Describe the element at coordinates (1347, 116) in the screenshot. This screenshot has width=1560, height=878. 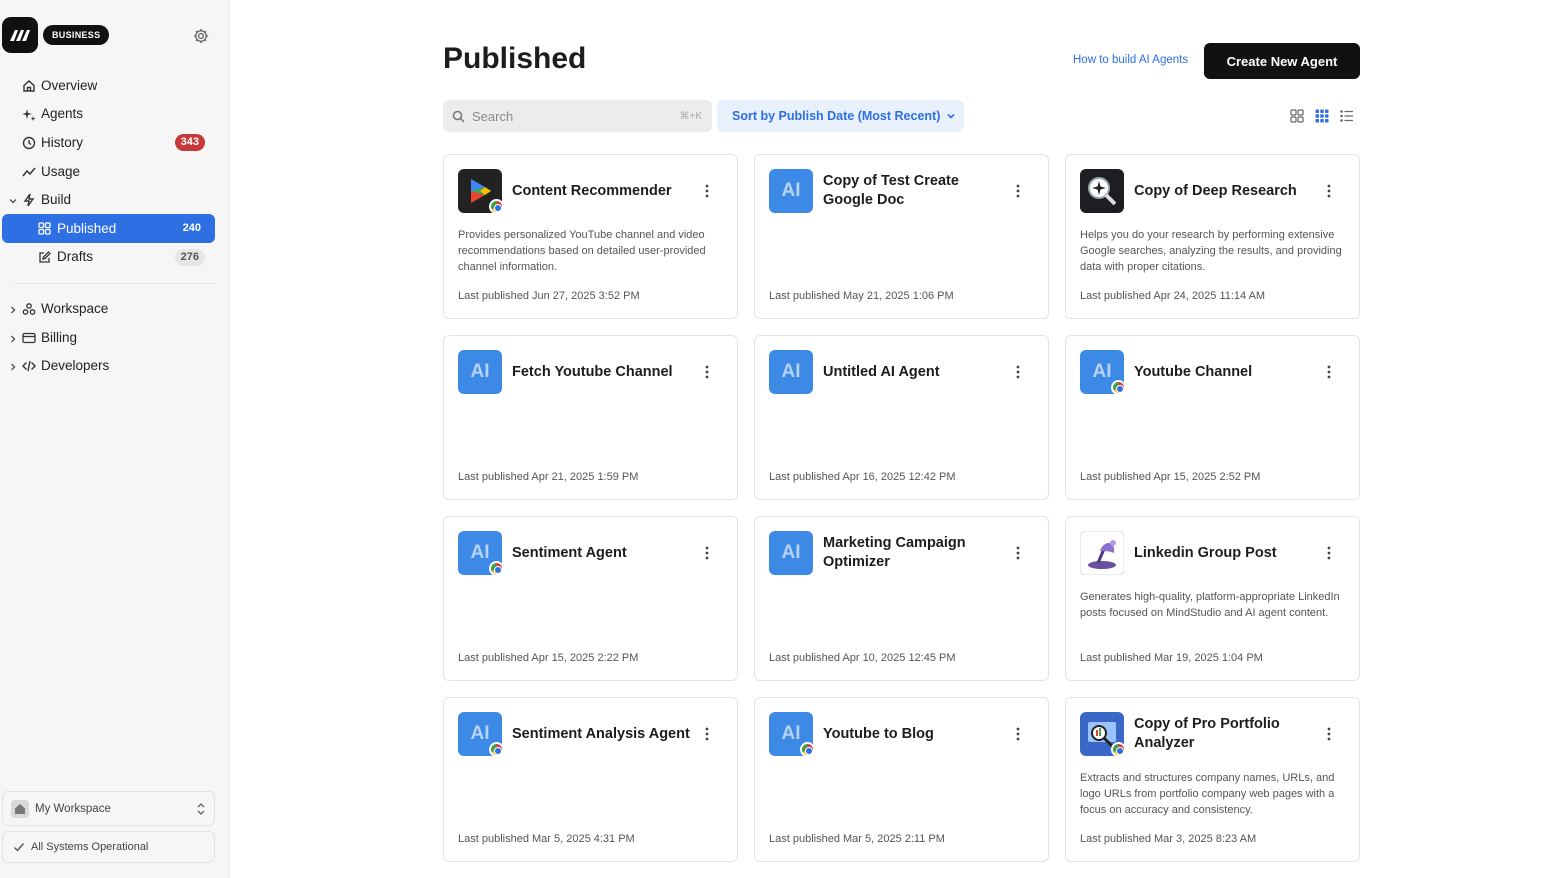
I see `list-view-icon` at that location.